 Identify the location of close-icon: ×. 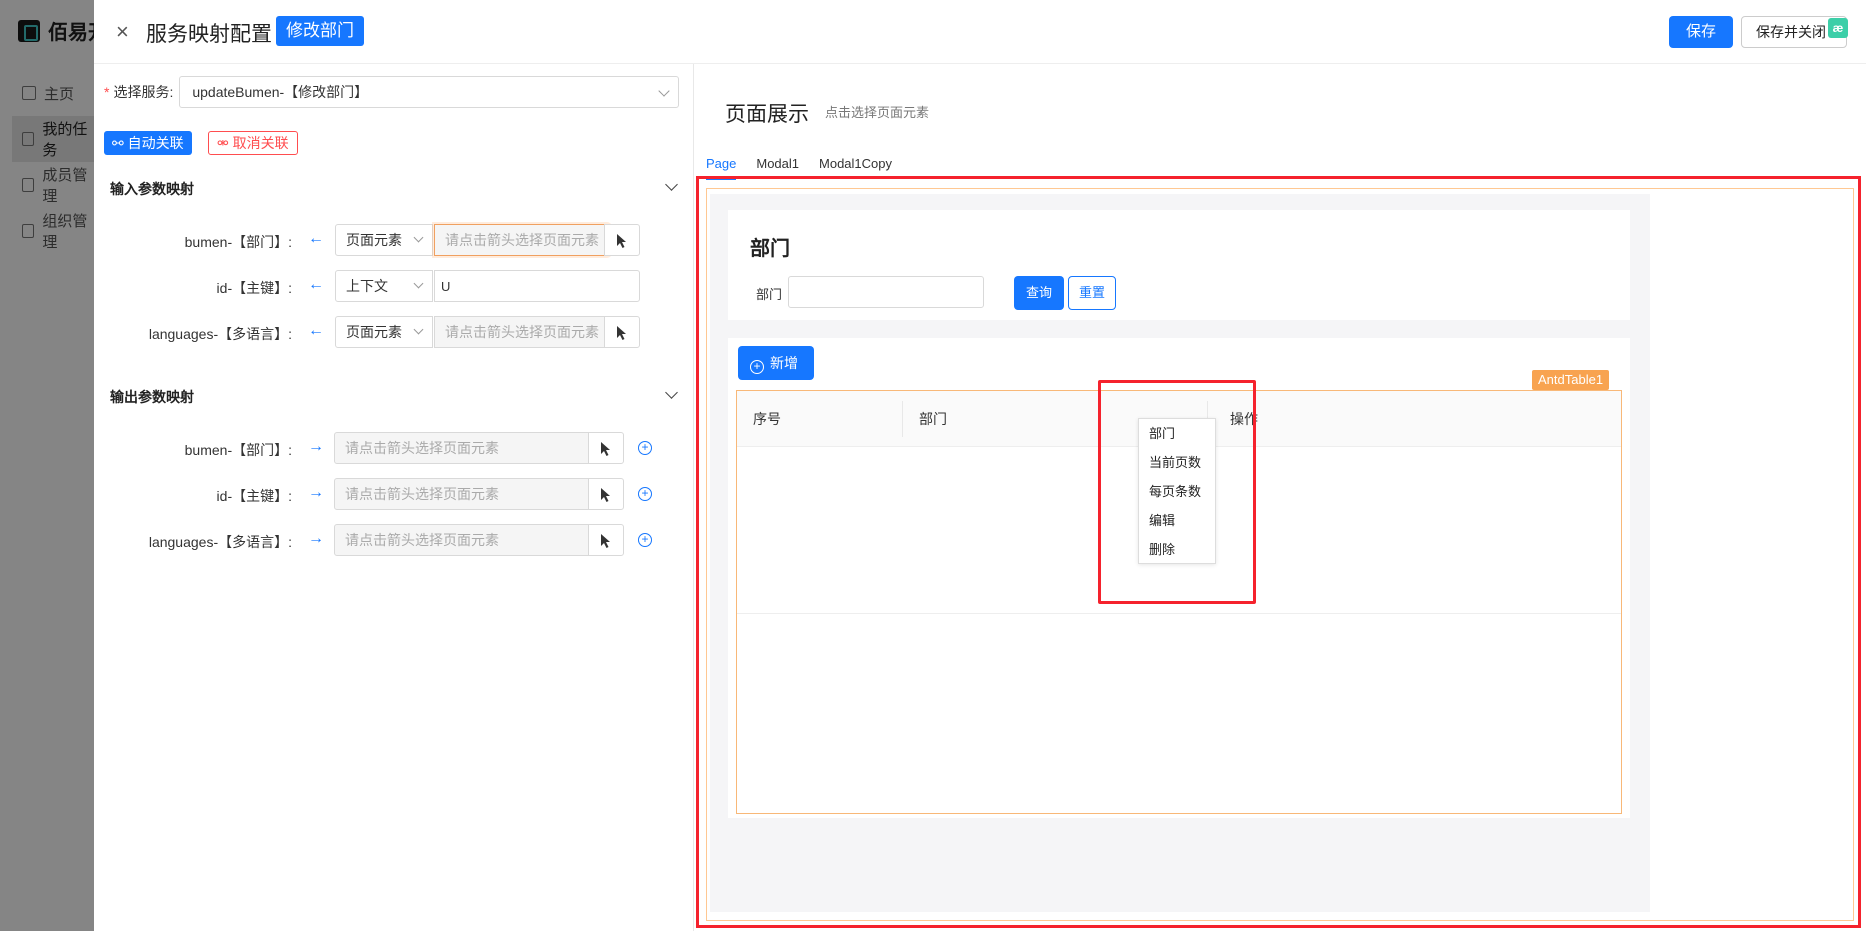
(126, 32).